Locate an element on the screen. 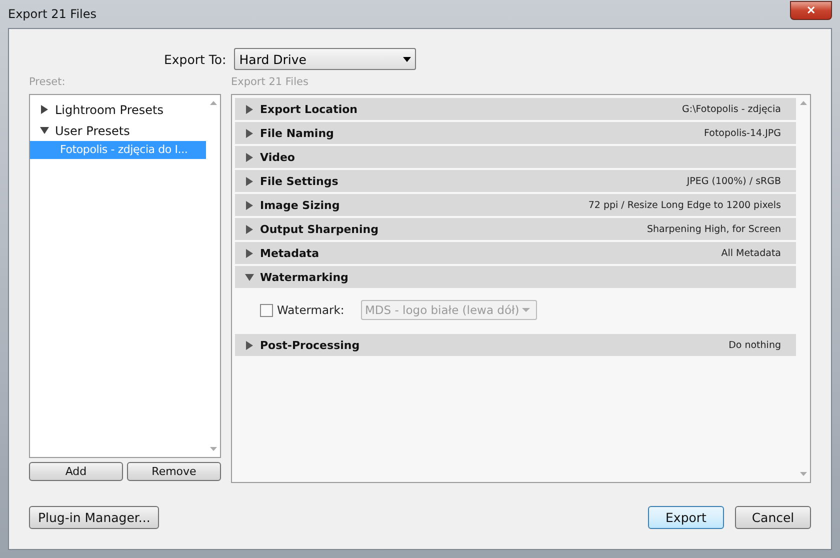 This screenshot has height=558, width=840. section-title: Video is located at coordinates (277, 157).